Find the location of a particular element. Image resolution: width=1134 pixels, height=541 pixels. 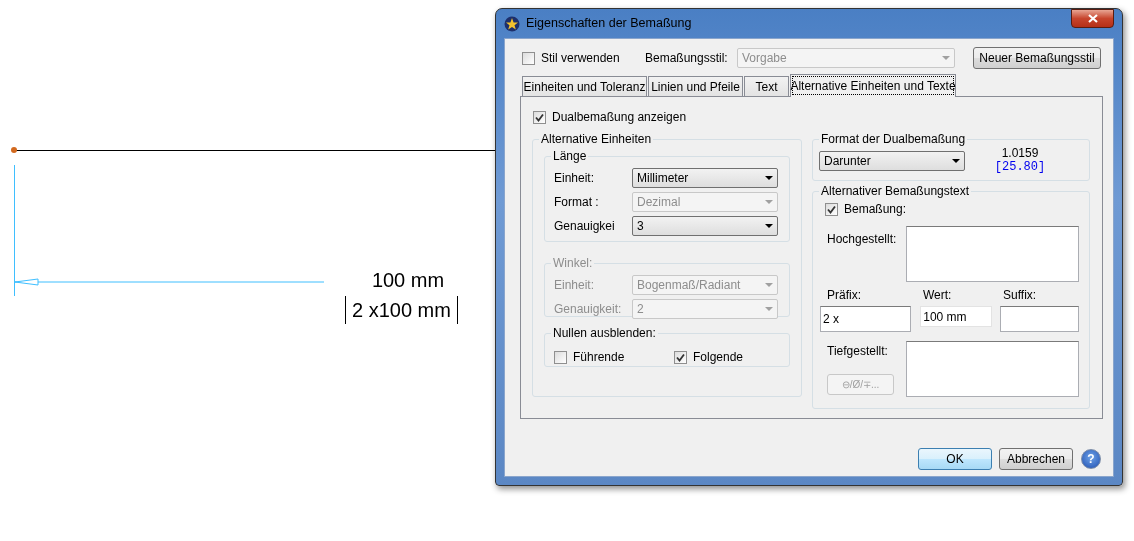

checkbox-label: Folgende is located at coordinates (718, 357).